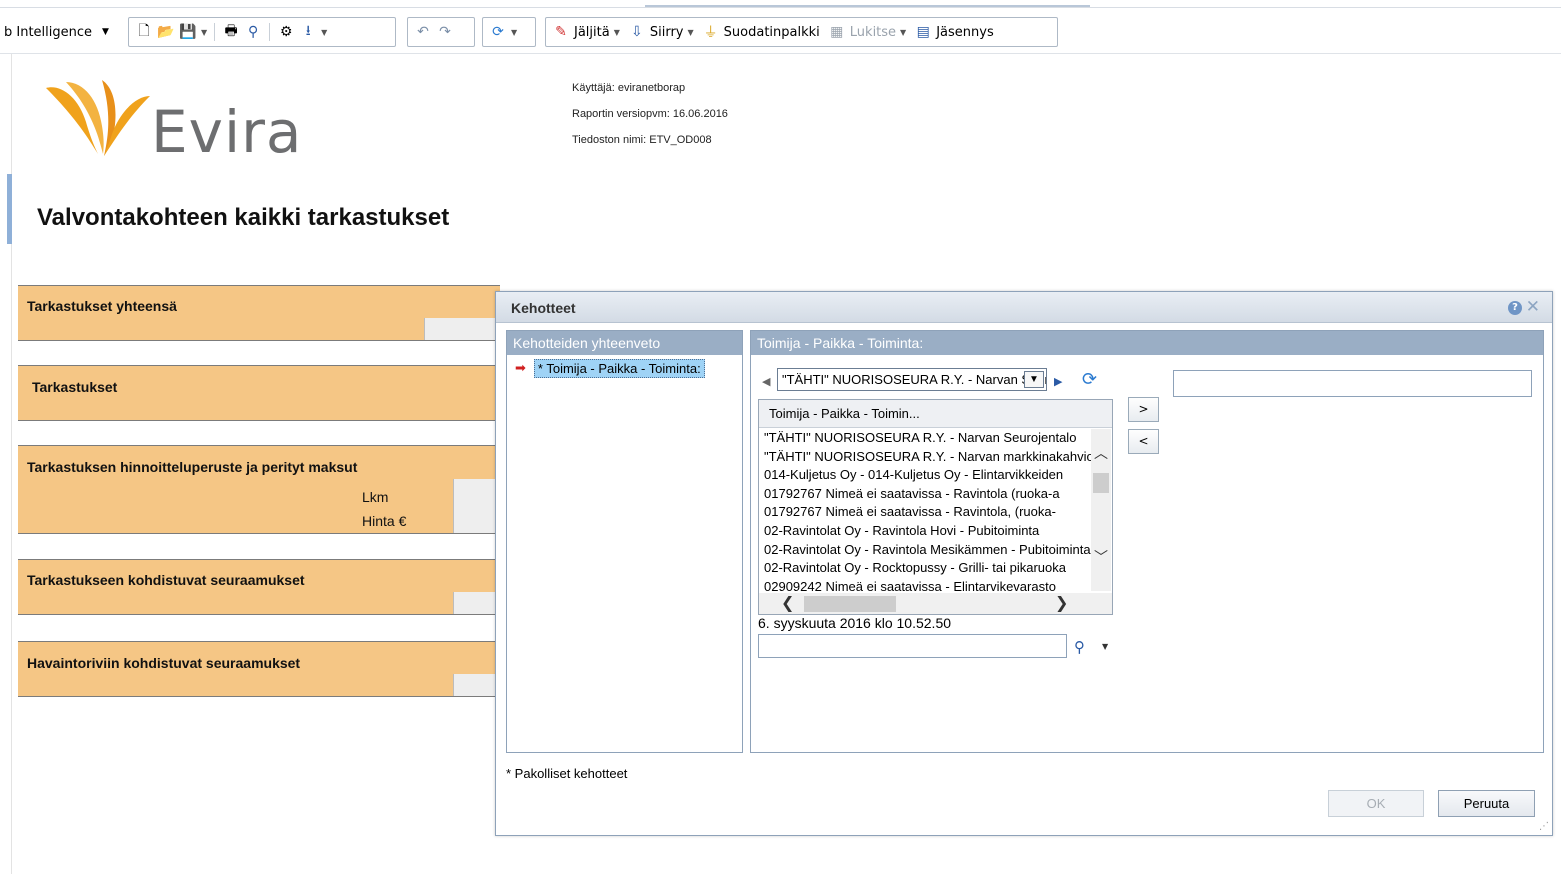 The image size is (1561, 874). Describe the element at coordinates (259, 669) in the screenshot. I see `section-observation-sanctions: Havaintoriviin kohdistuvat seuraamukset` at that location.